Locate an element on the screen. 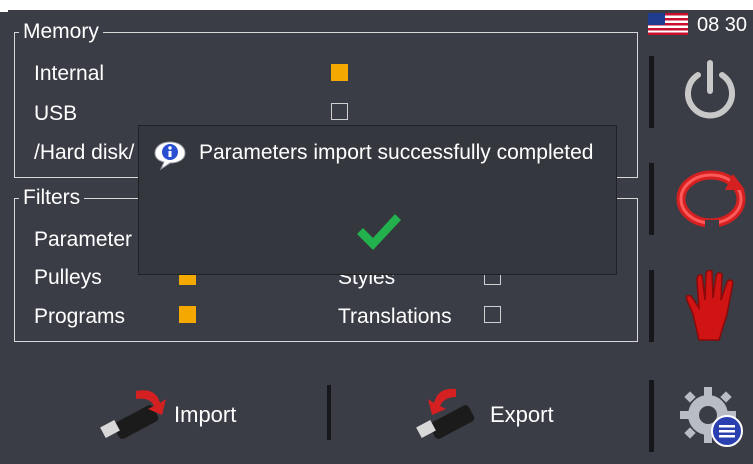 This screenshot has width=753, height=464. stop-hand-icon is located at coordinates (711, 306).